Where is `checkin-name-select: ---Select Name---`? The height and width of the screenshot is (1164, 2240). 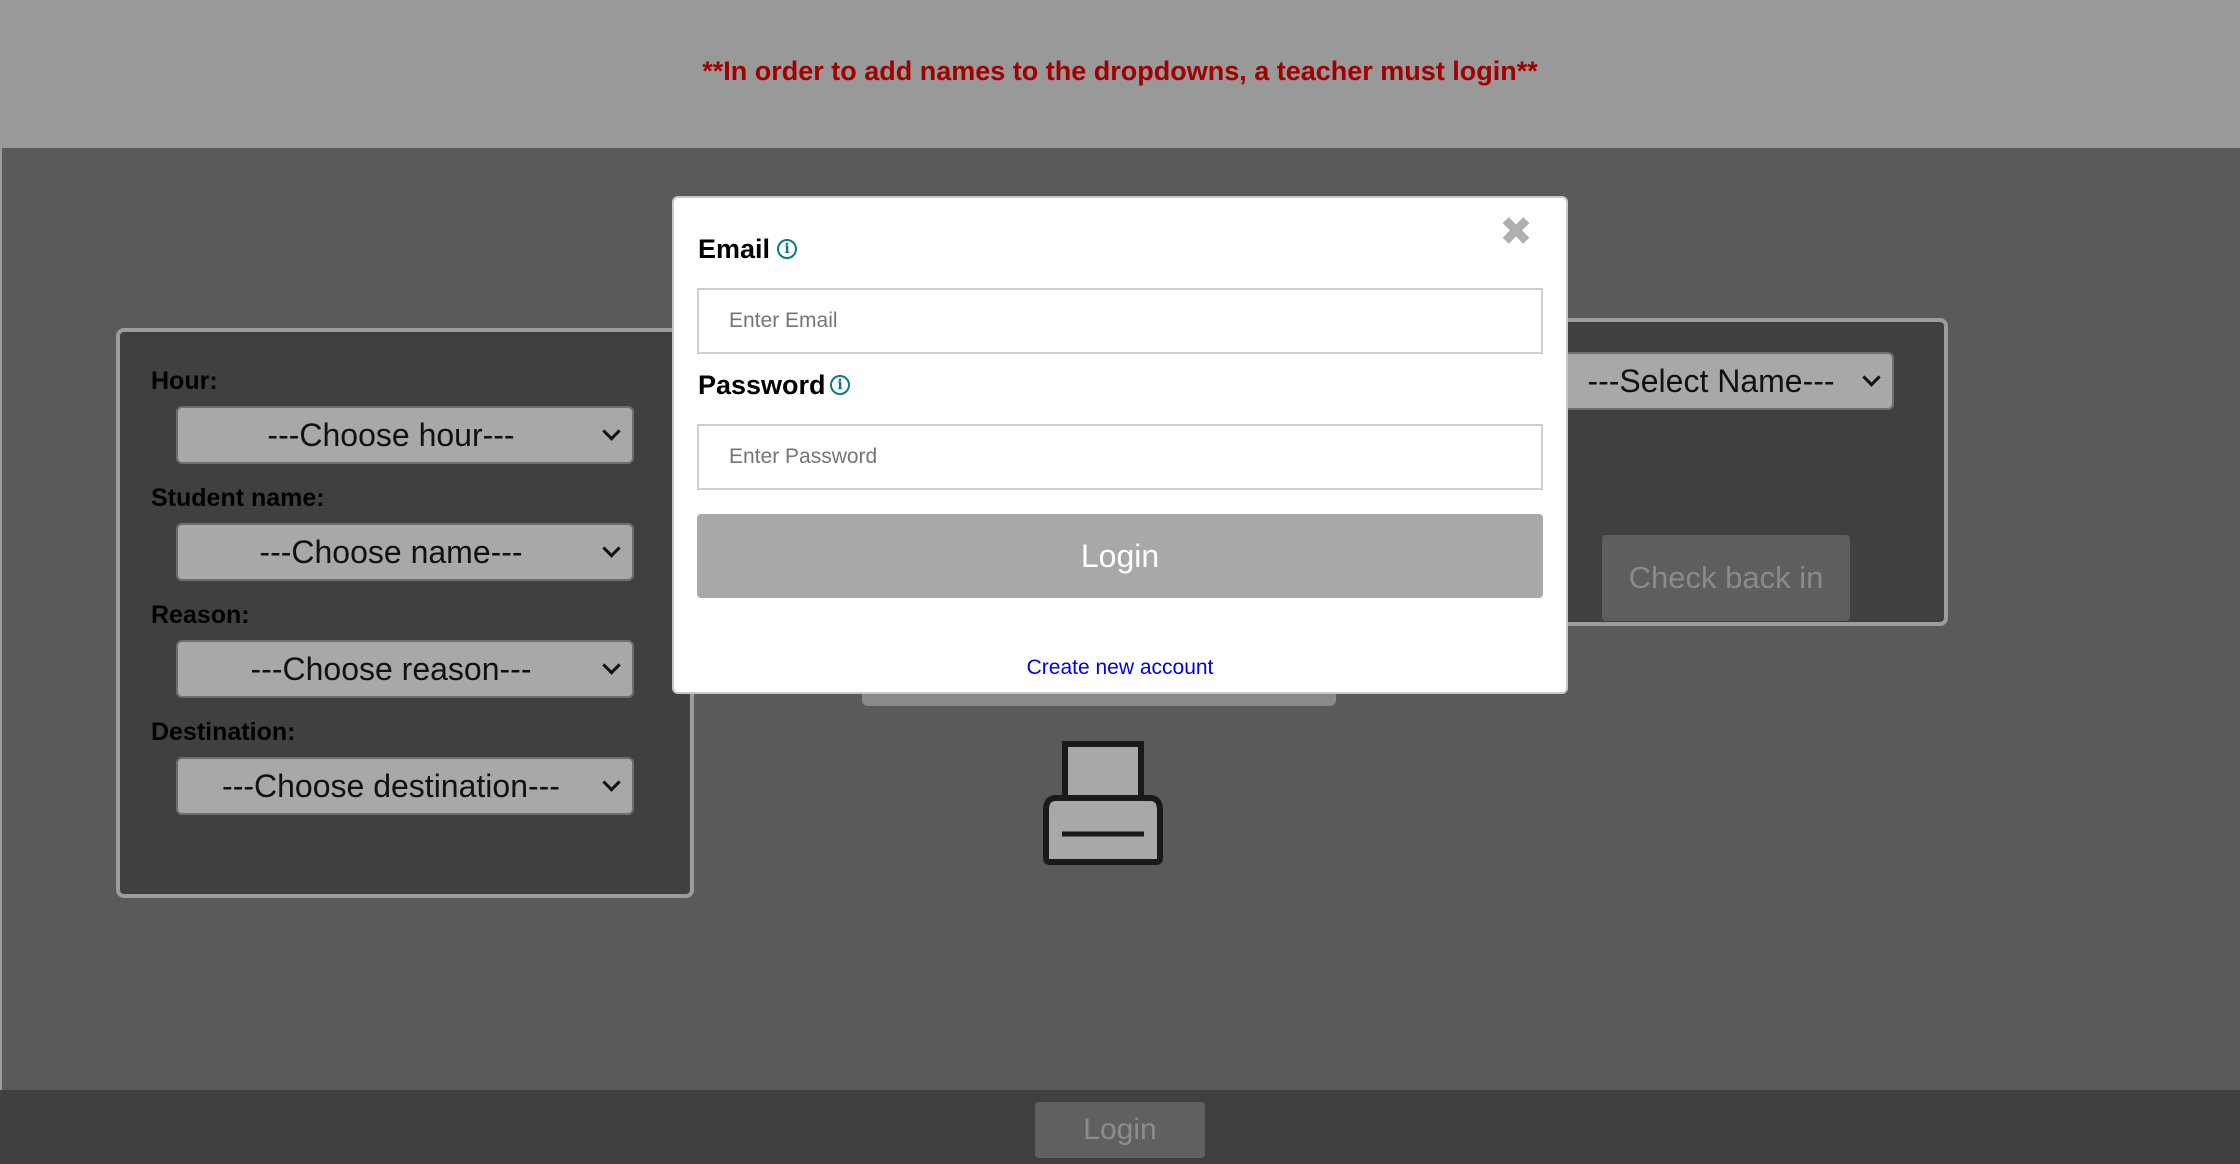 checkin-name-select: ---Select Name--- is located at coordinates (1725, 381).